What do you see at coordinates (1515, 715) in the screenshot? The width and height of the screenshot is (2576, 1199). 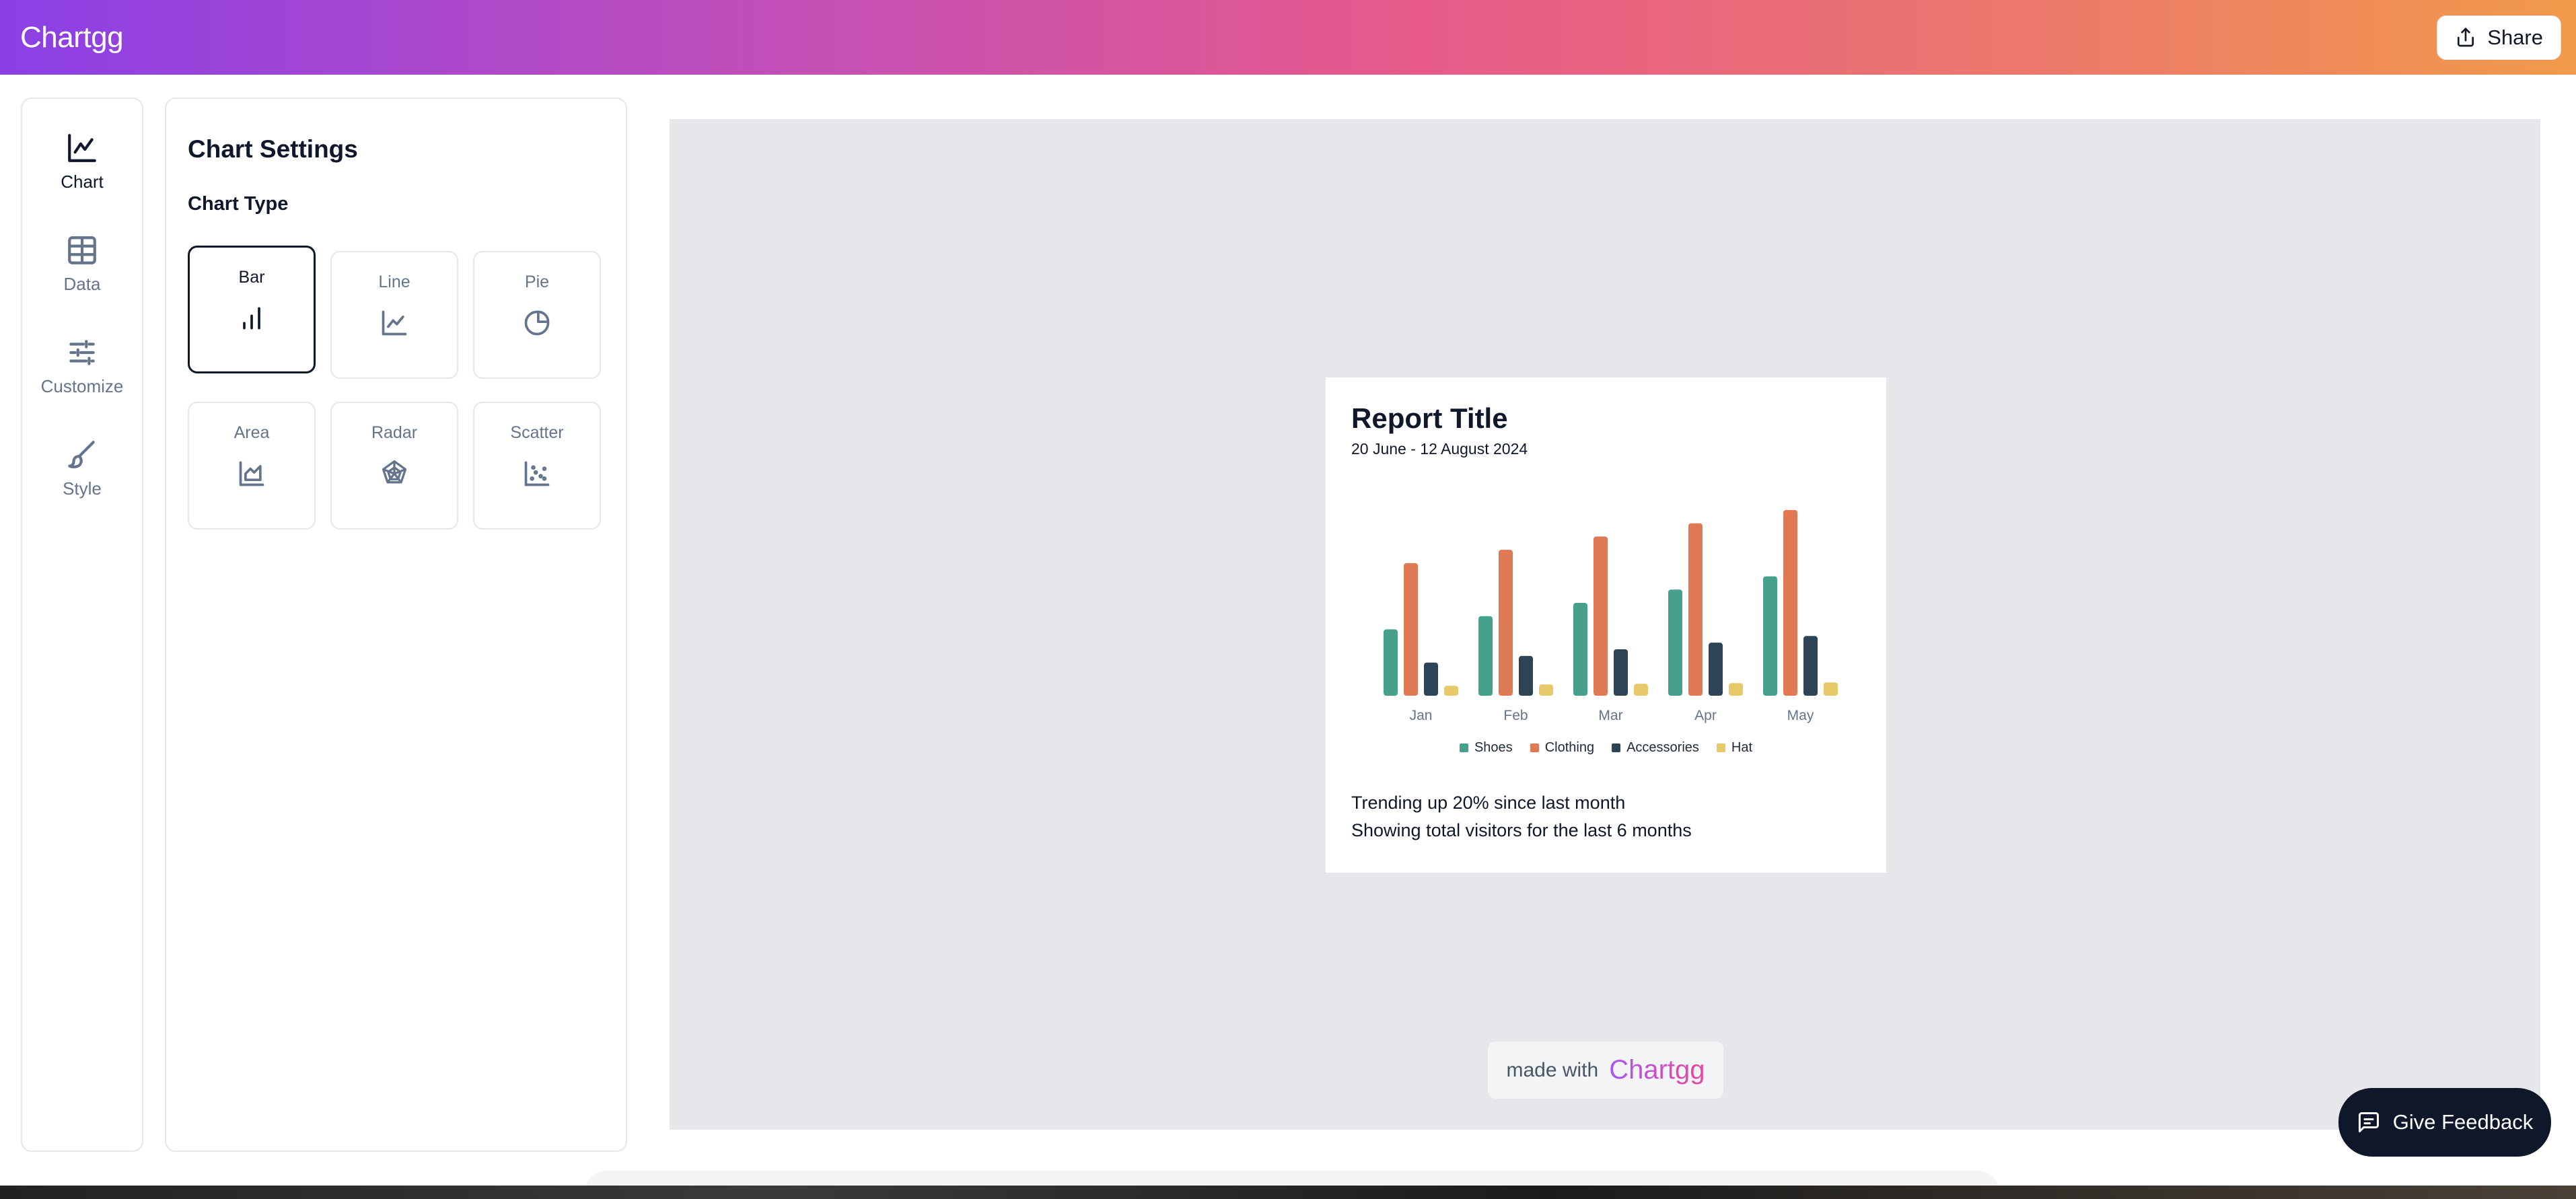 I see `x-tick-label: Feb` at bounding box center [1515, 715].